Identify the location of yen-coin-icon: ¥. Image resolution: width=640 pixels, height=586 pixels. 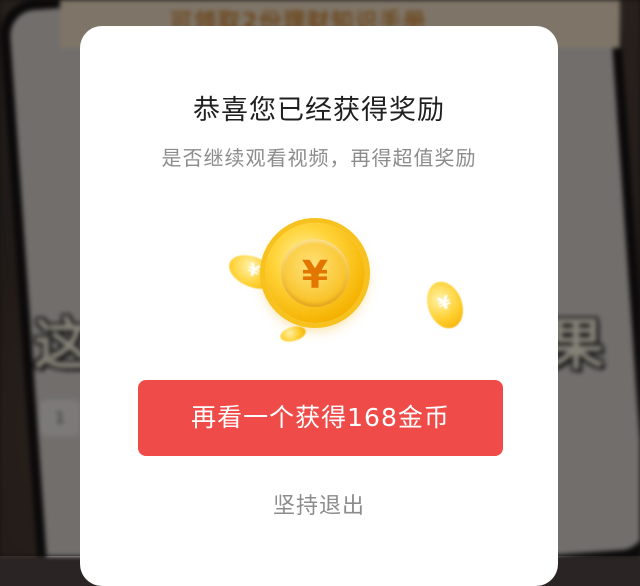
(315, 273).